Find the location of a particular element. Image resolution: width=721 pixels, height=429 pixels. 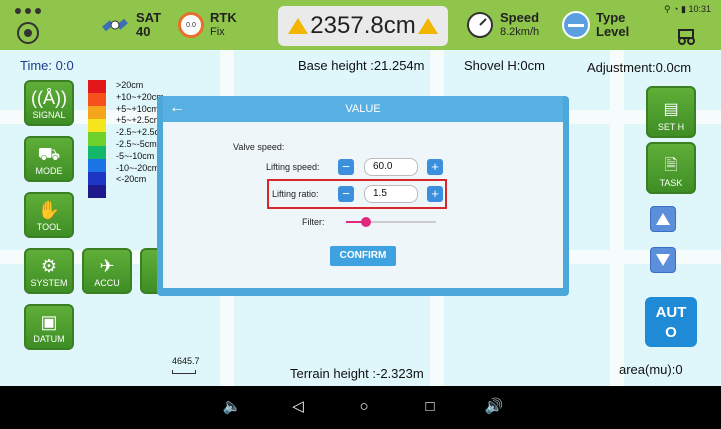

home-nav-icon: ○ is located at coordinates (364, 407).